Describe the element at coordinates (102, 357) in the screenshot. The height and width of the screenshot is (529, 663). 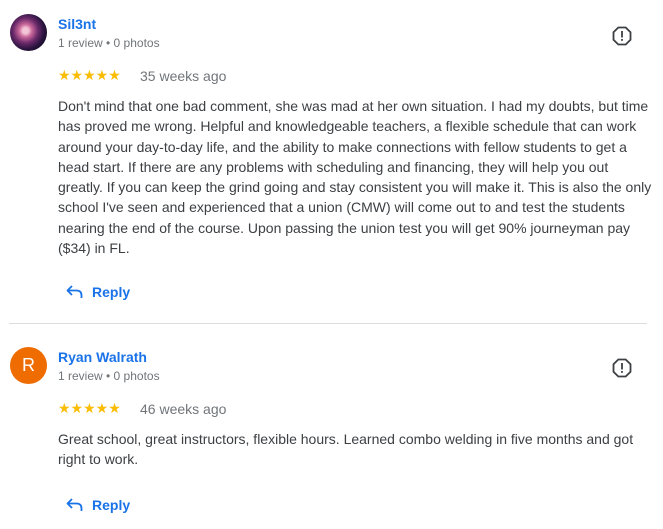
I see `reviewer-name: Ryan Walrath` at that location.